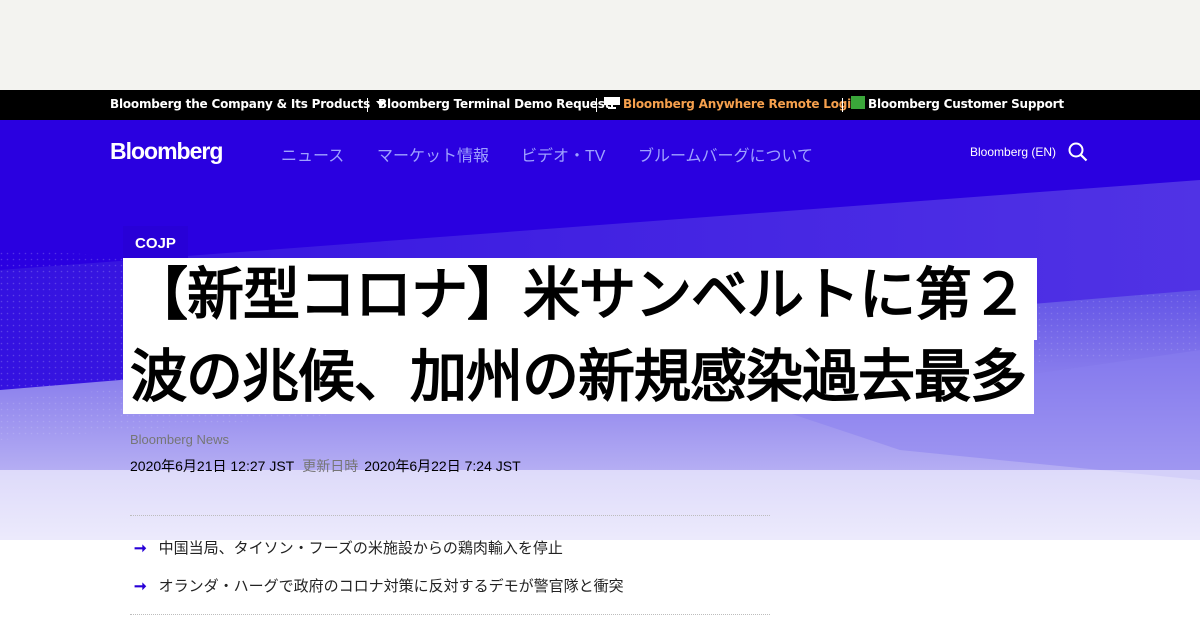  What do you see at coordinates (612, 103) in the screenshot?
I see `monitor-icon` at bounding box center [612, 103].